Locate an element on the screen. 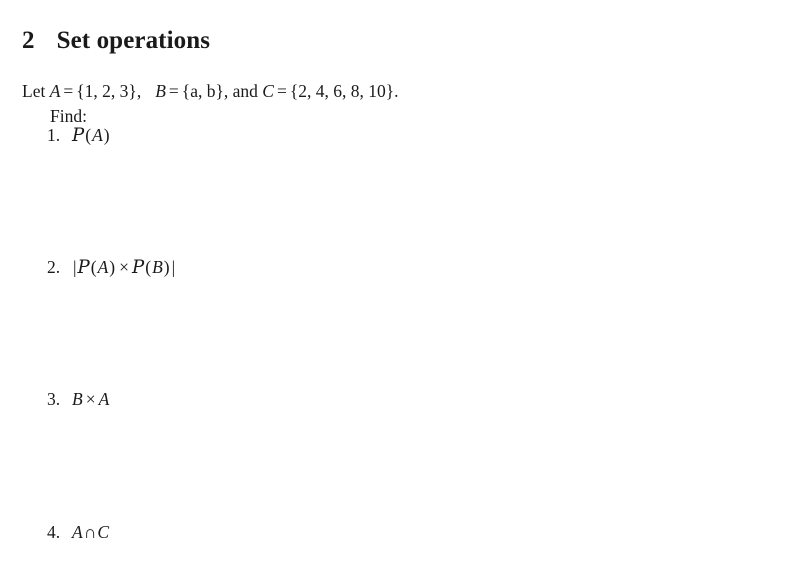 This screenshot has width=811, height=583. item-expression: A∩C is located at coordinates (90, 532).